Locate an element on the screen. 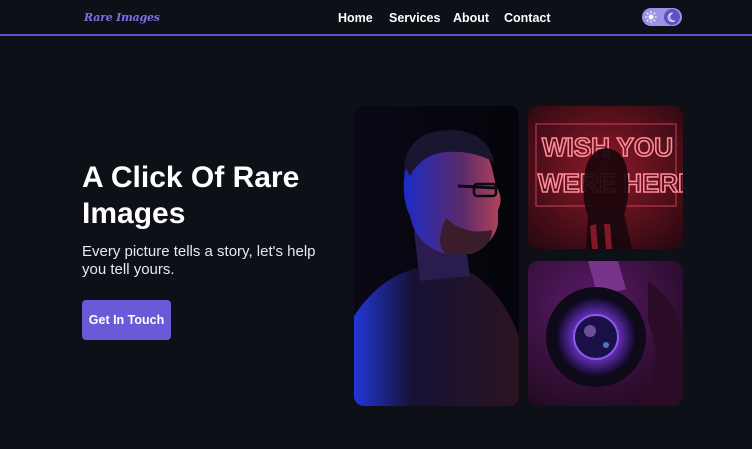  hero-title: A Click Of Rare Images is located at coordinates (191, 195).